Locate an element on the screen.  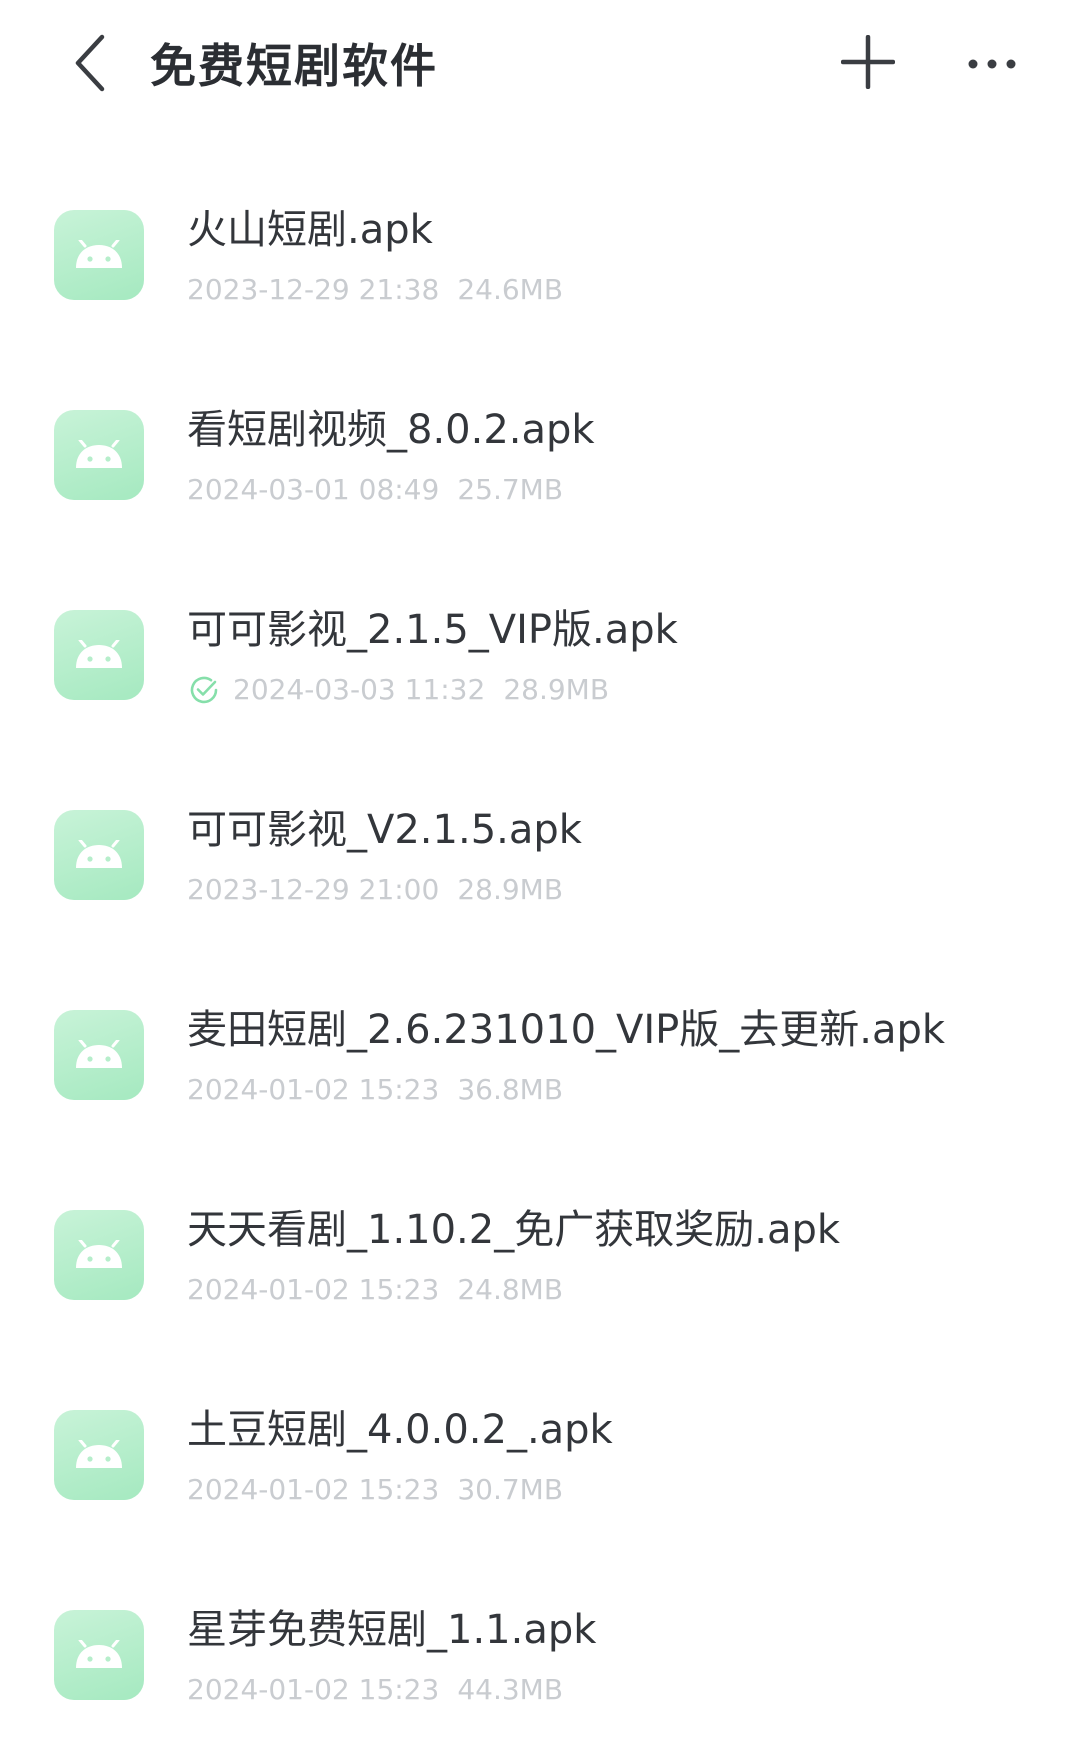
file-meta: 2024-01-02 15:23 36.8MB is located at coordinates (375, 1090).